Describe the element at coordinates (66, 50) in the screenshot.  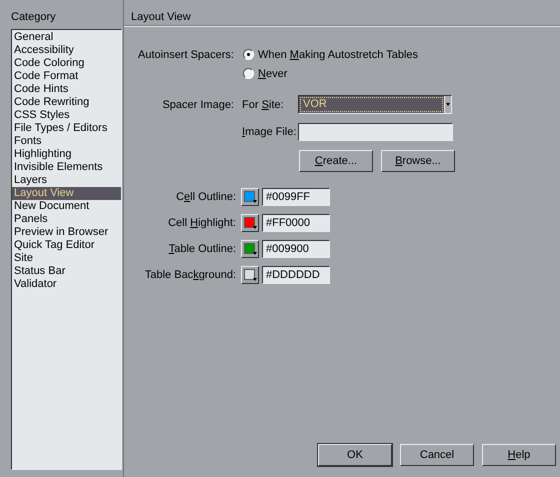
I see `category-item: Accessibility` at that location.